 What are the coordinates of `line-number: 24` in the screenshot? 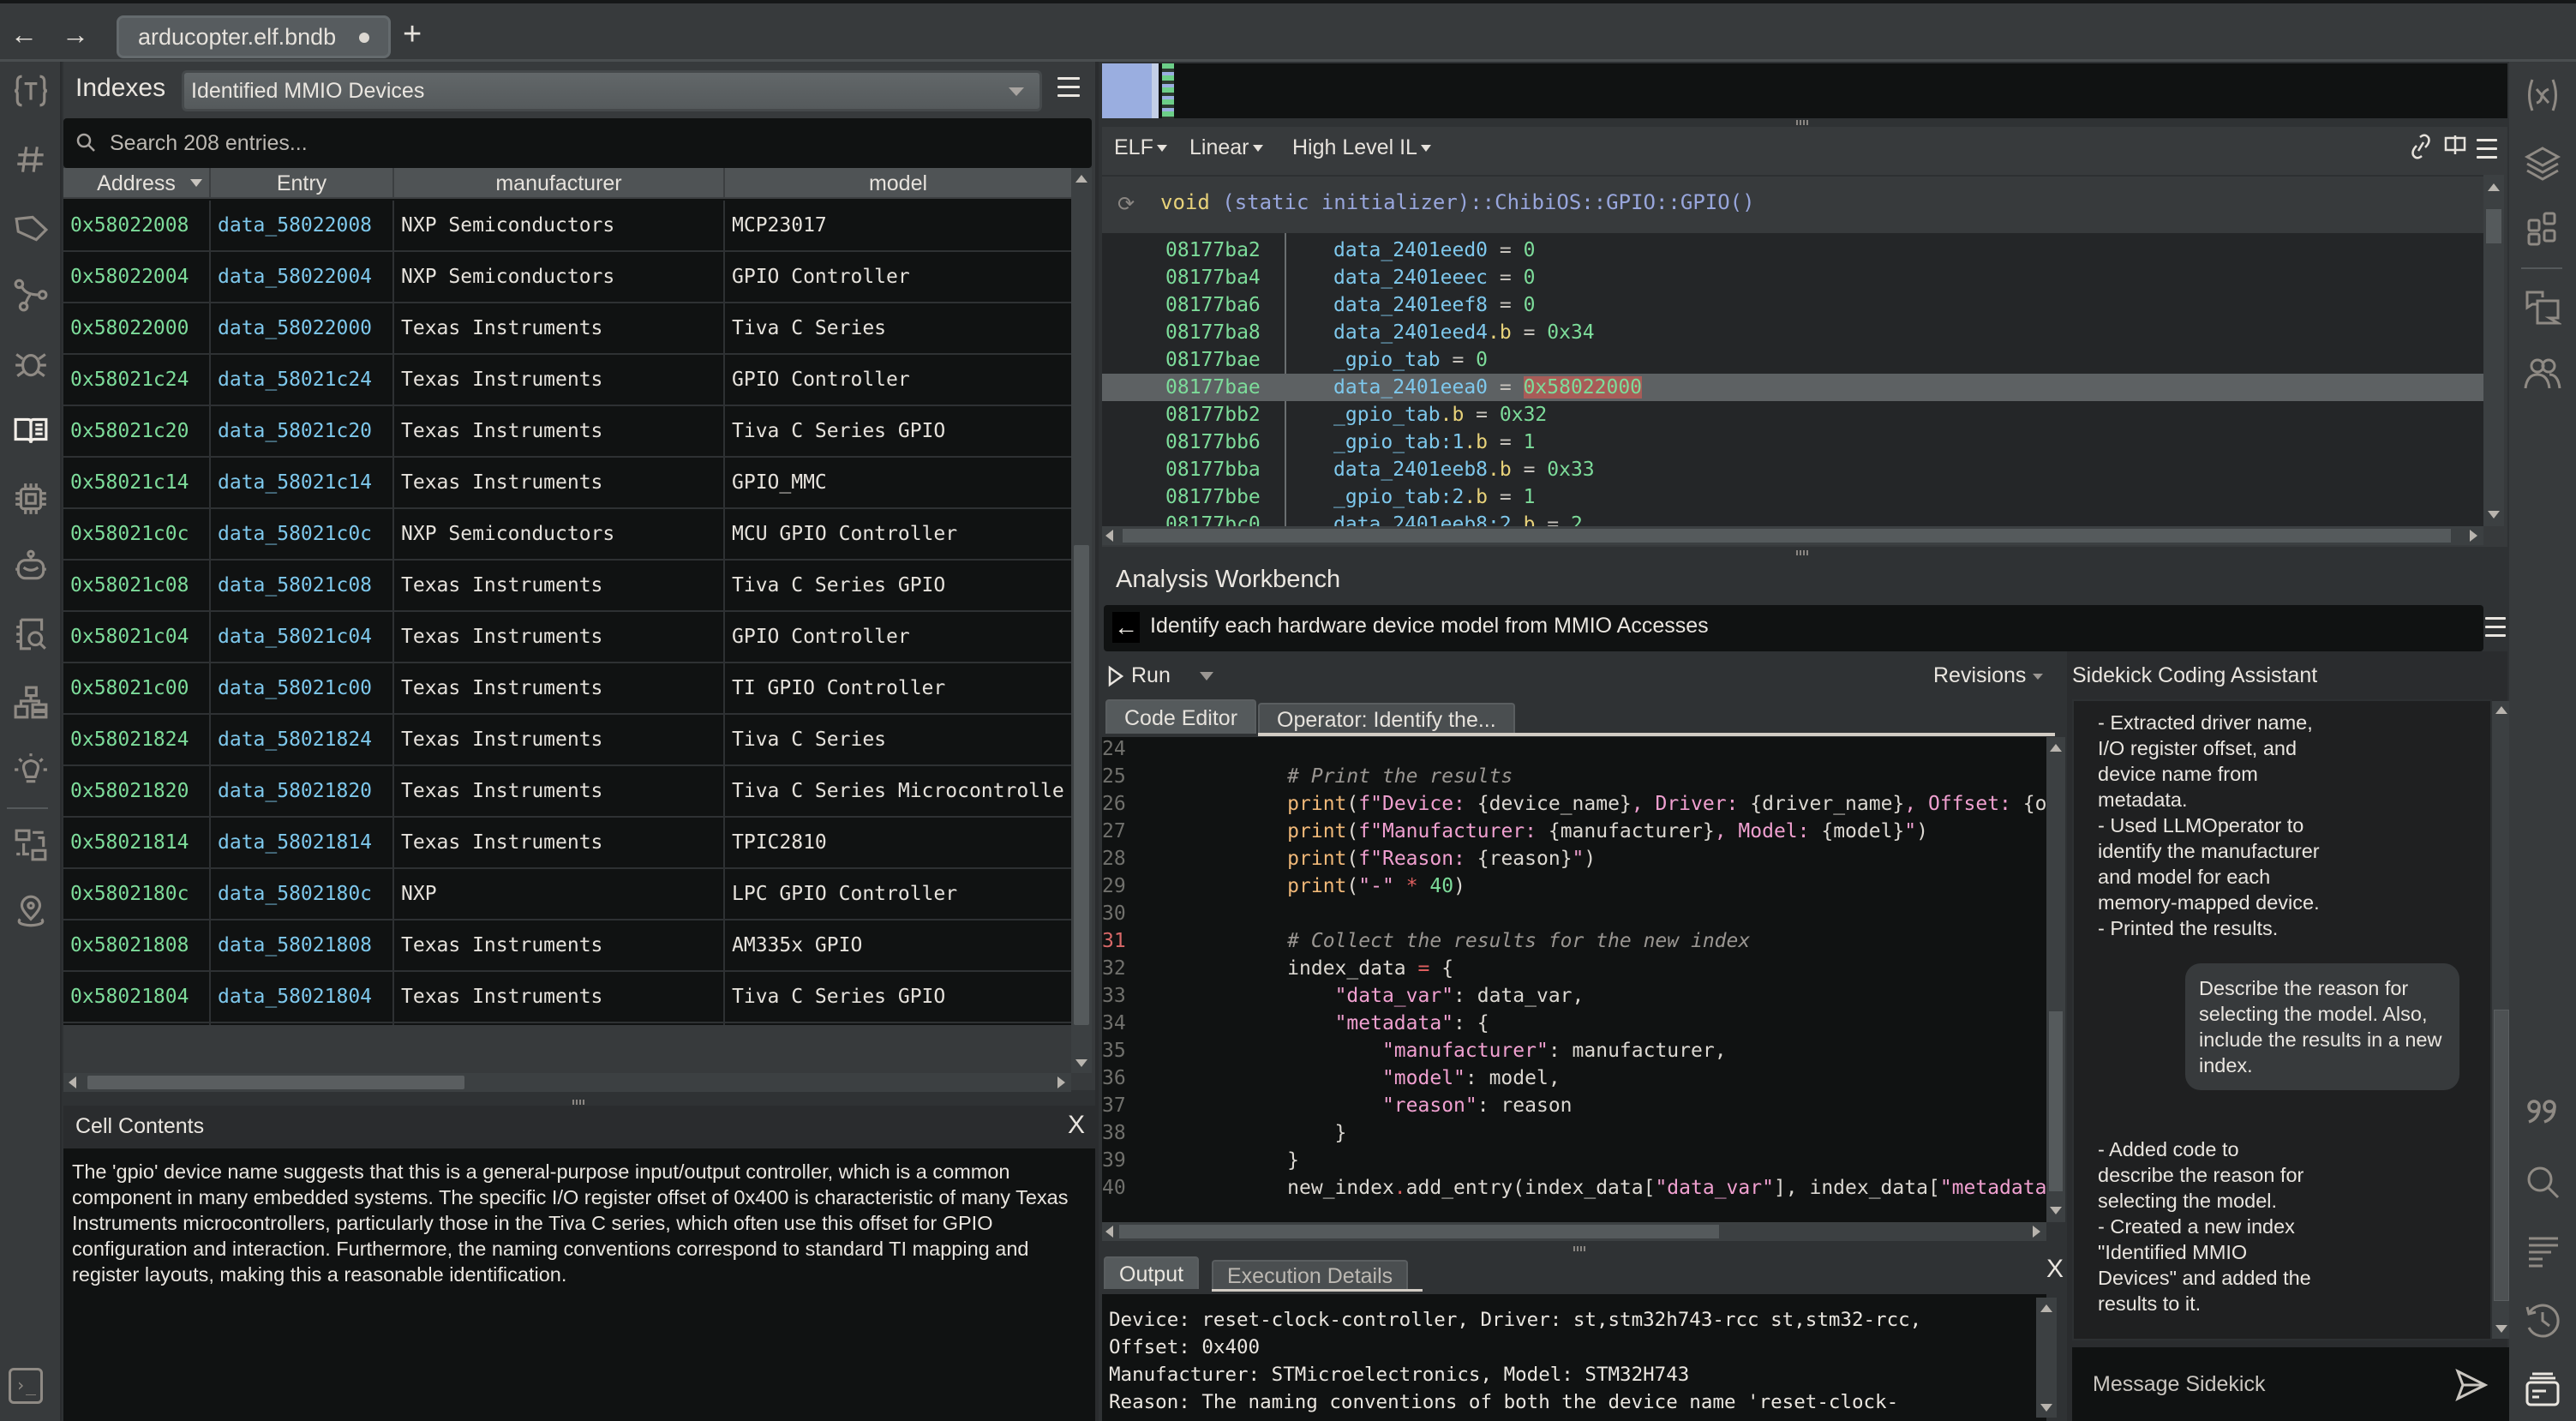 It's located at (1114, 750).